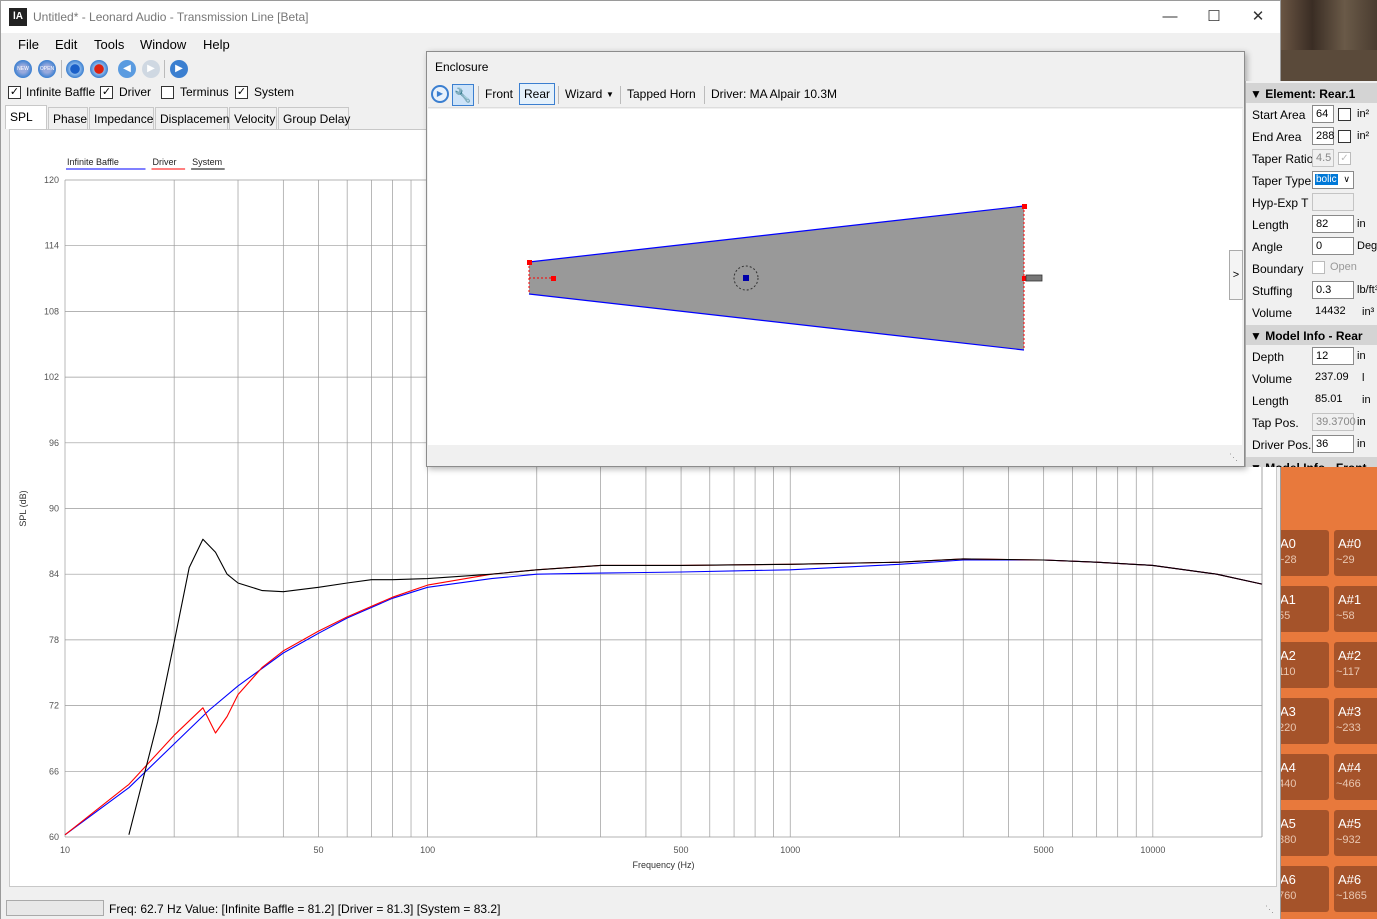 The height and width of the screenshot is (919, 1377). Describe the element at coordinates (1302, 609) in the screenshot. I see `piano-key-a1: A1 55` at that location.